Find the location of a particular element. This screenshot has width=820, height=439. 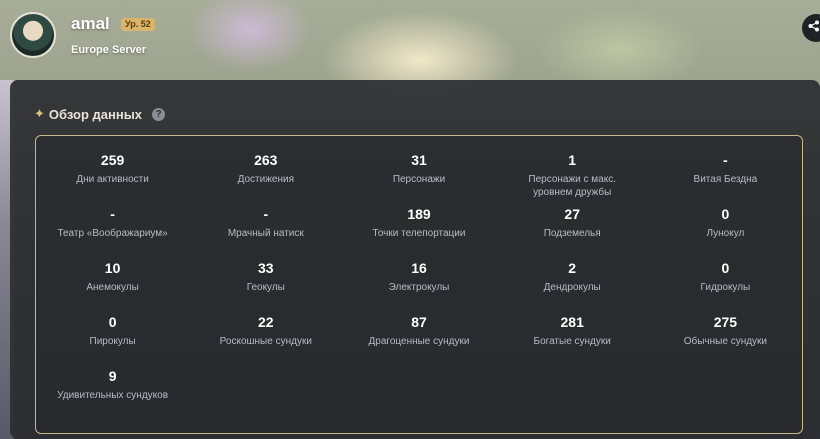

stat-item: 263 Достижения is located at coordinates (265, 179).